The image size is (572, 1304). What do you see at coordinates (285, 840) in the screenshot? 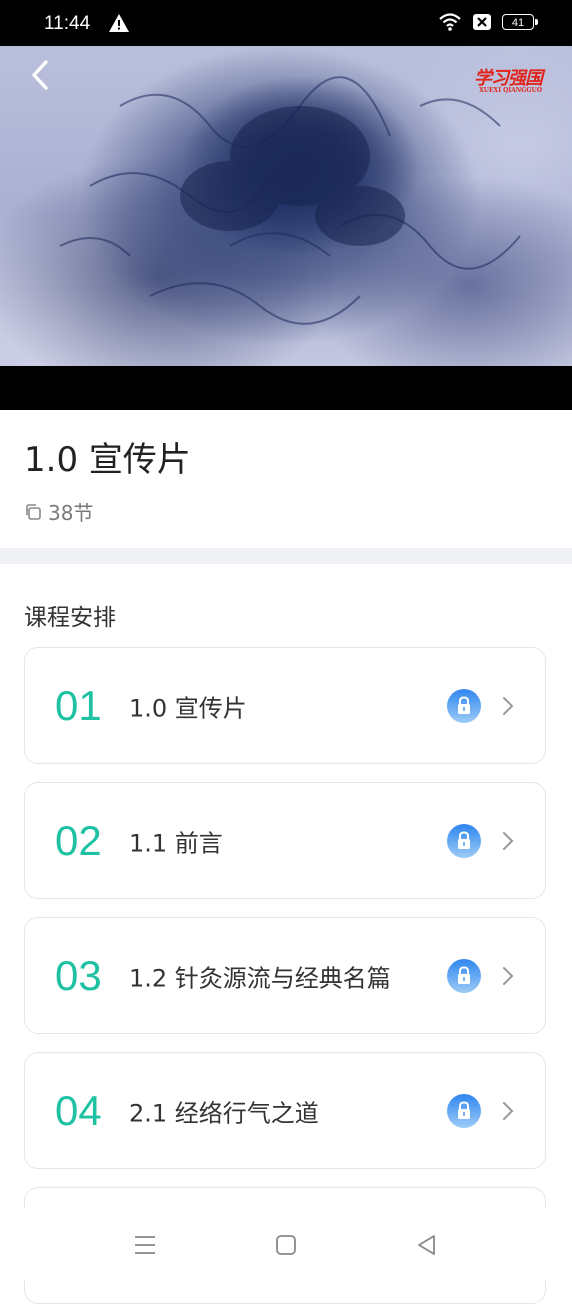
I see `lesson-card: 02 1.1 前言` at bounding box center [285, 840].